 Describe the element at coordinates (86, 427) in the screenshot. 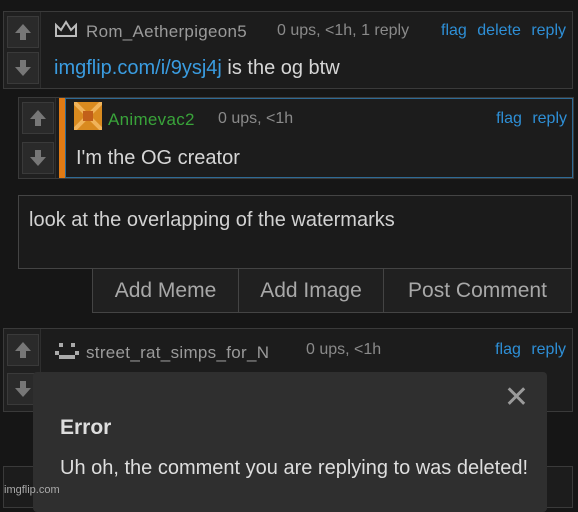

I see `dialog-title: Error` at that location.